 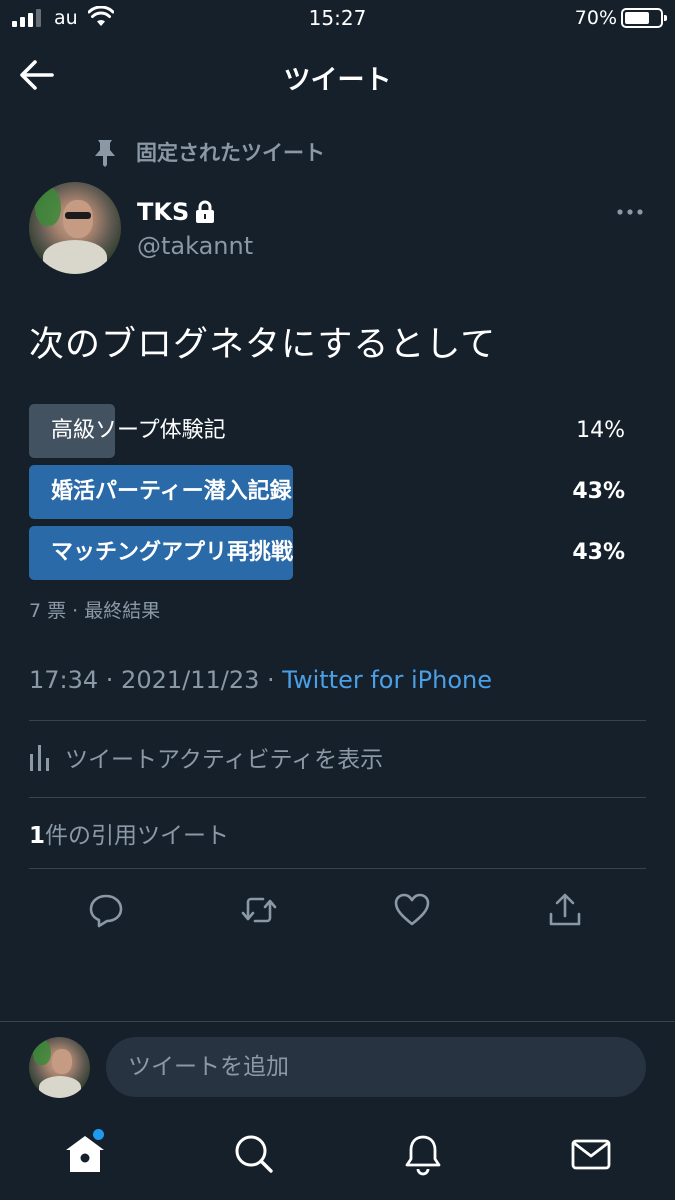 What do you see at coordinates (138, 430) in the screenshot?
I see `poll-option-label: 高級ソープ体験記` at bounding box center [138, 430].